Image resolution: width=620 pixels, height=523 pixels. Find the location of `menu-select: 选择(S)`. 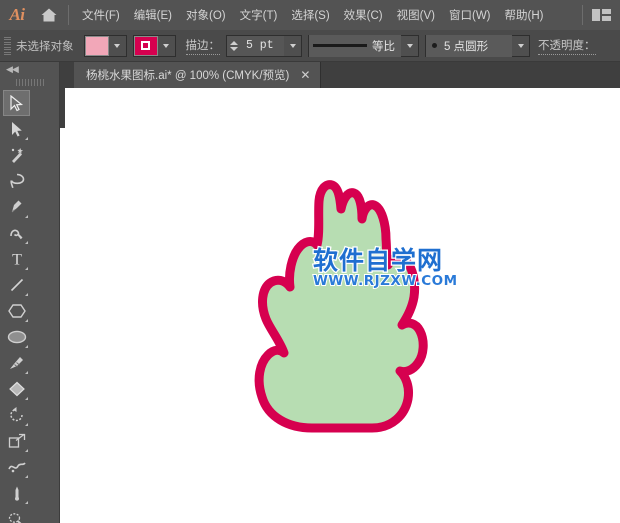

menu-select: 选择(S) is located at coordinates (310, 15).